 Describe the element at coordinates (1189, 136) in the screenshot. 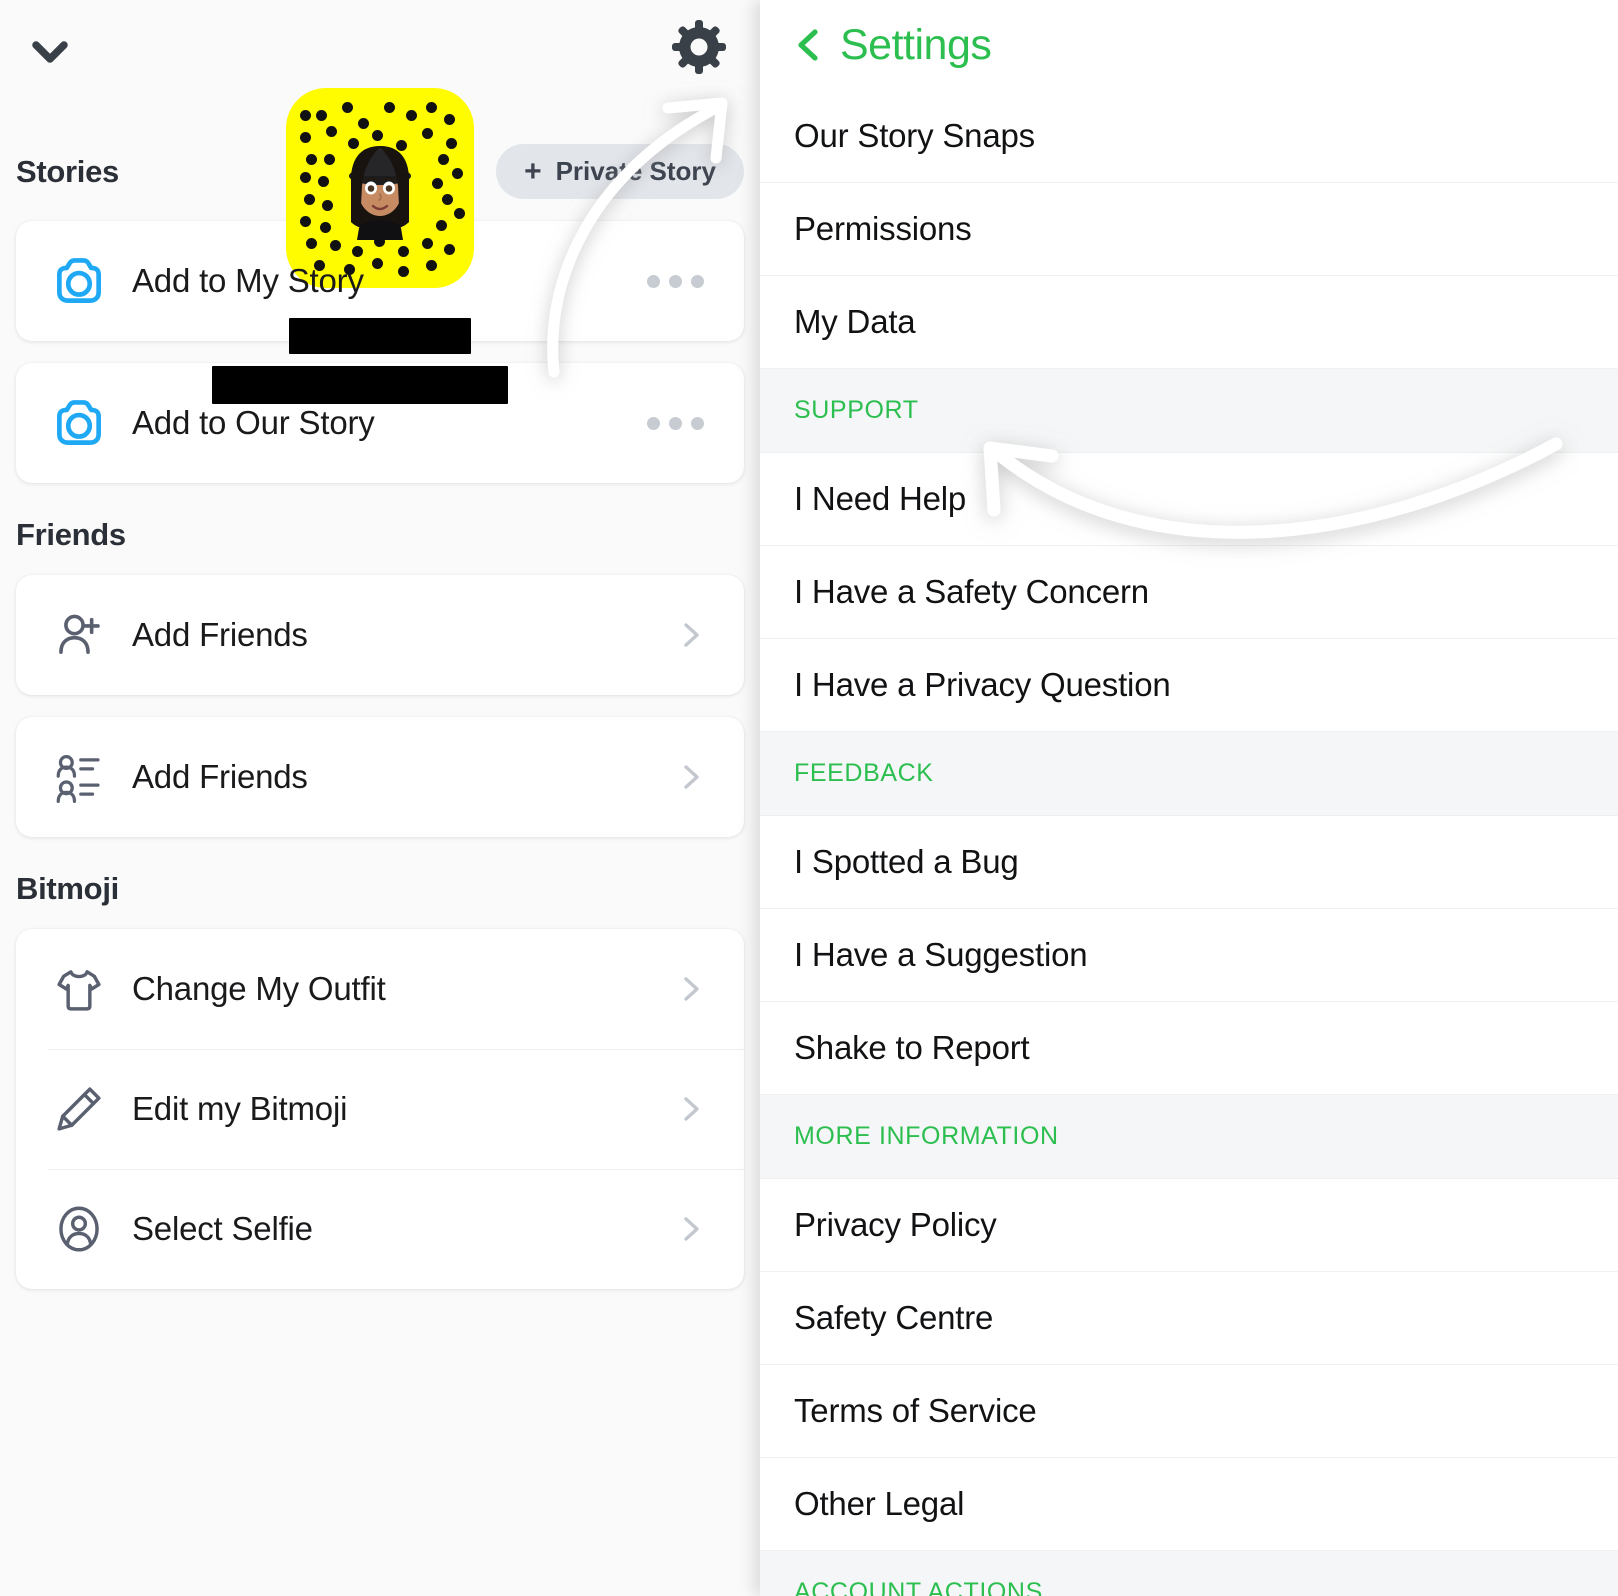

I see `settings-row-our-story-snaps: Our Story Snaps` at that location.